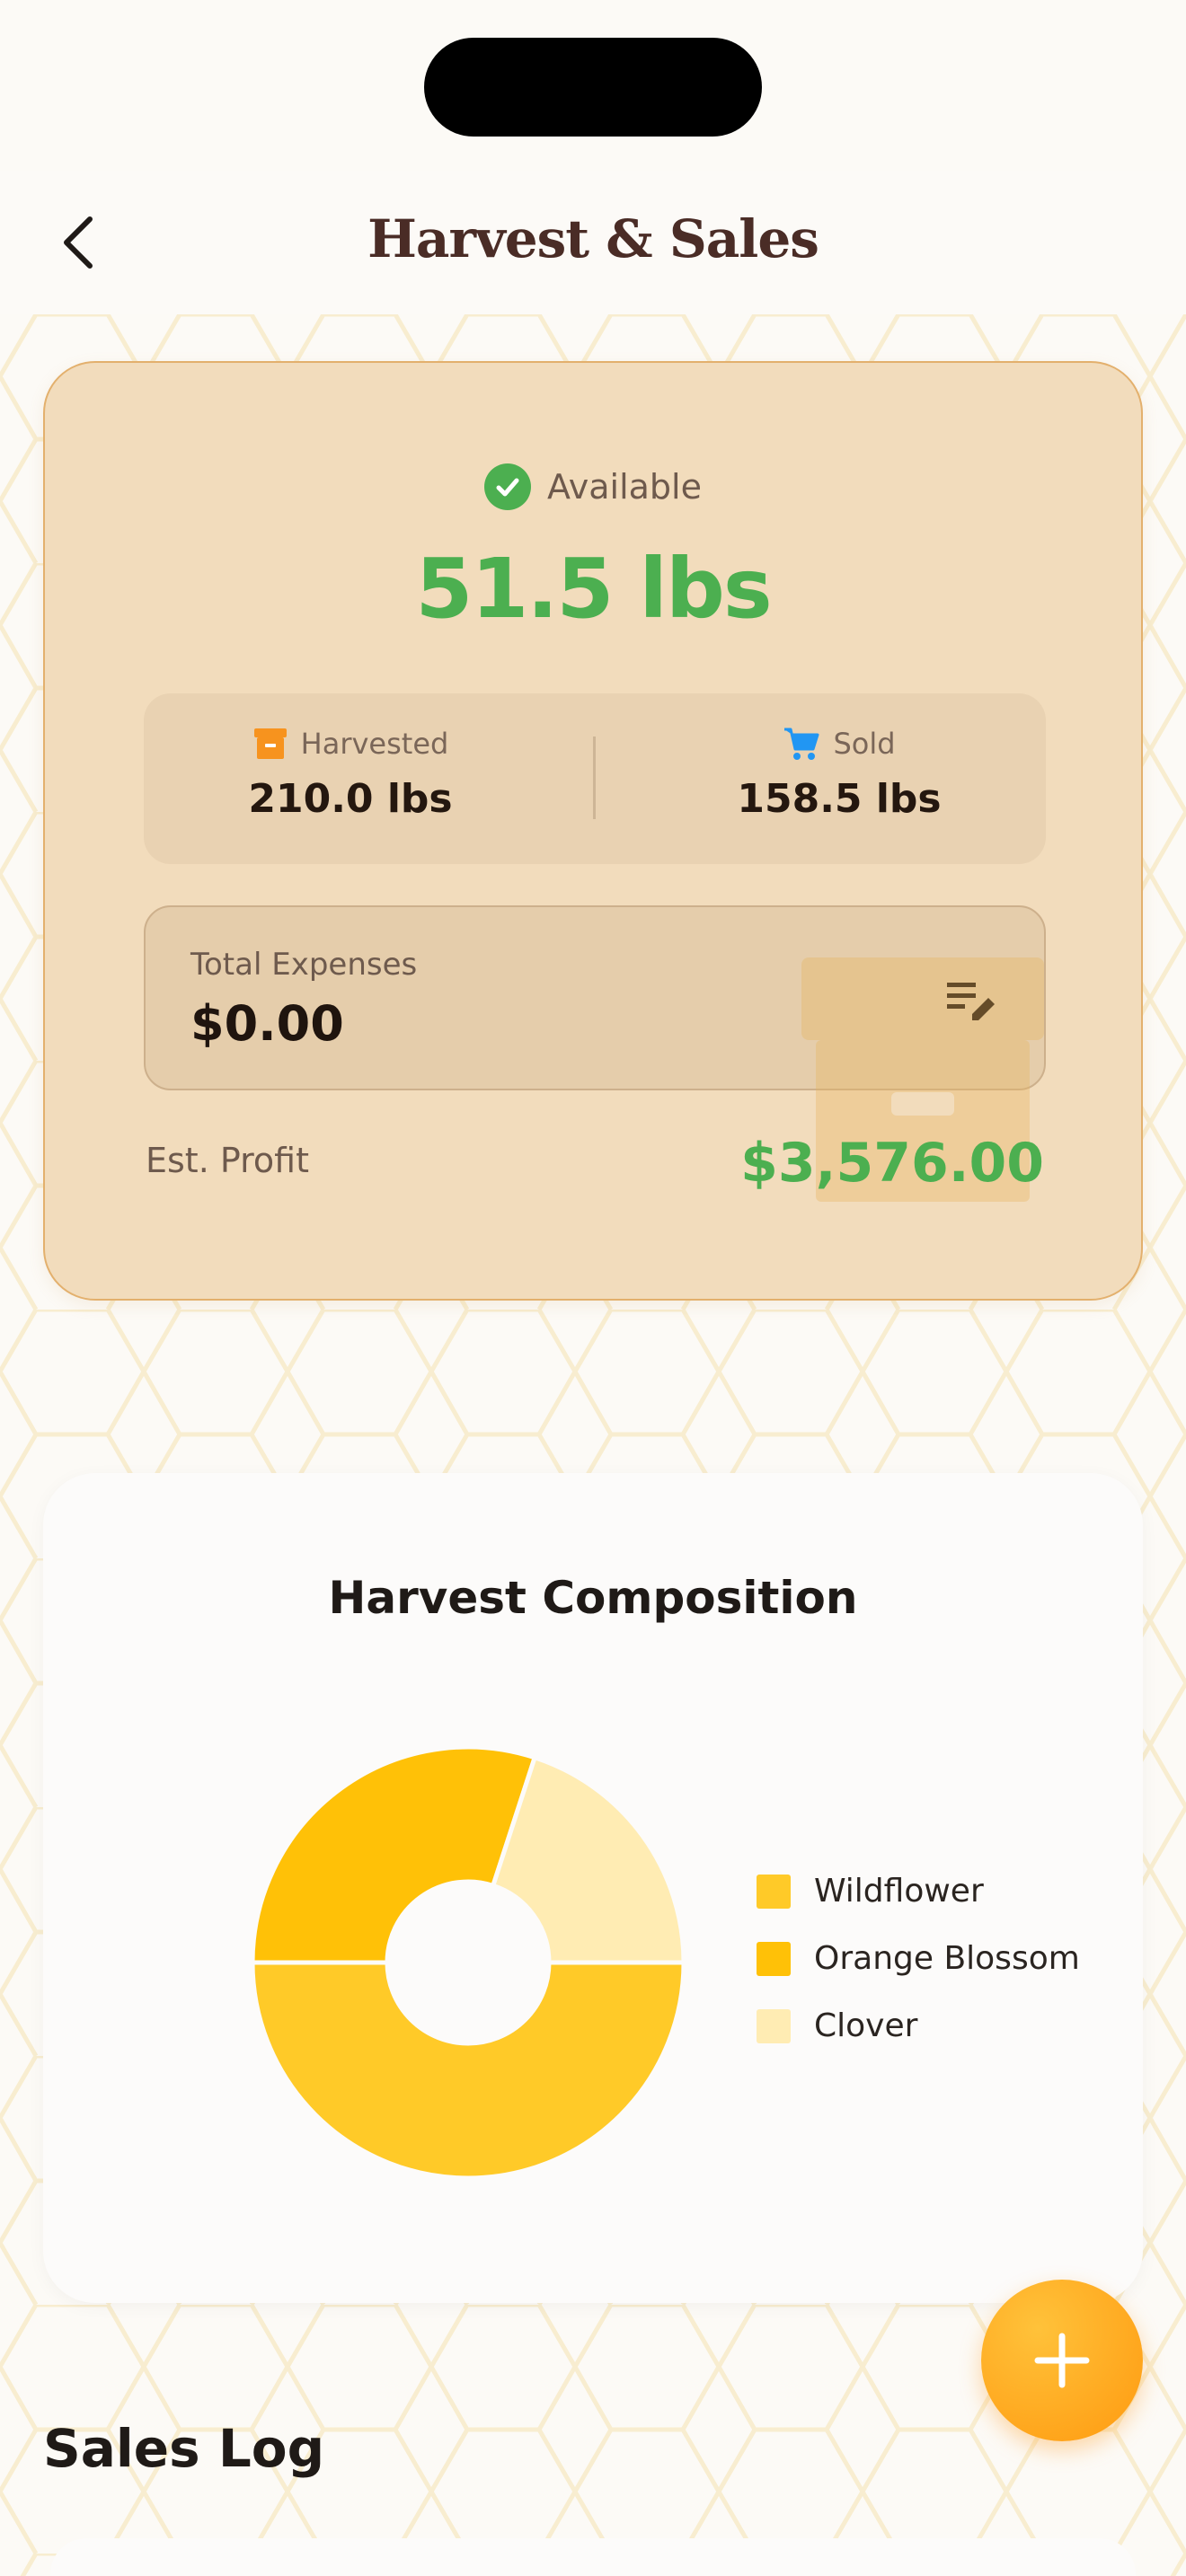 The height and width of the screenshot is (2576, 1186). Describe the element at coordinates (270, 743) in the screenshot. I see `archive-box-icon` at that location.